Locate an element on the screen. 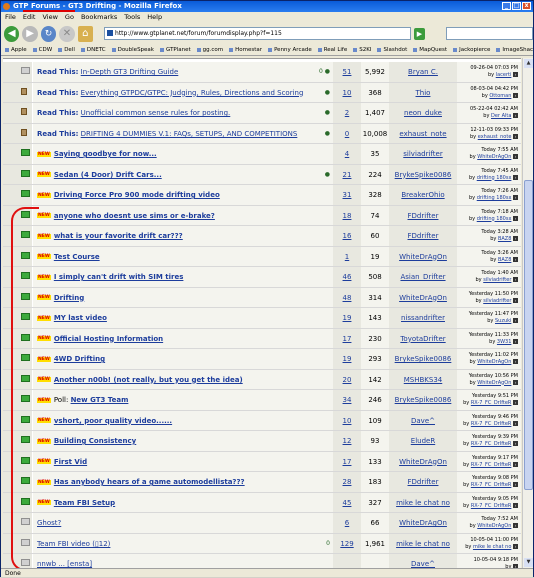 This screenshot has width=534, height=578. home-button: ⌂ is located at coordinates (85, 33).